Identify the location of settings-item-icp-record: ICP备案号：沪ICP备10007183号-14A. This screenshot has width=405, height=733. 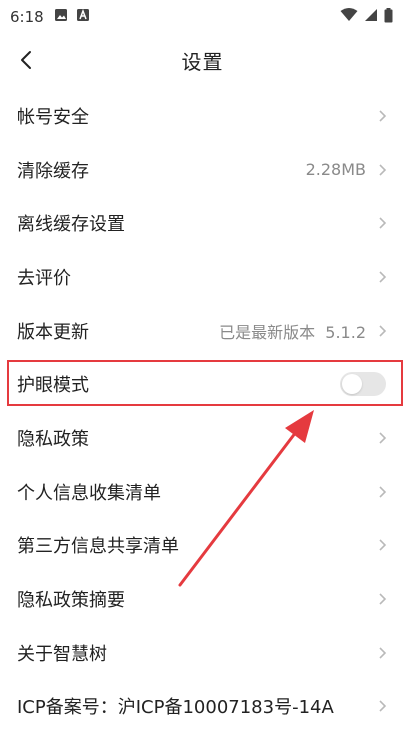
(202, 706).